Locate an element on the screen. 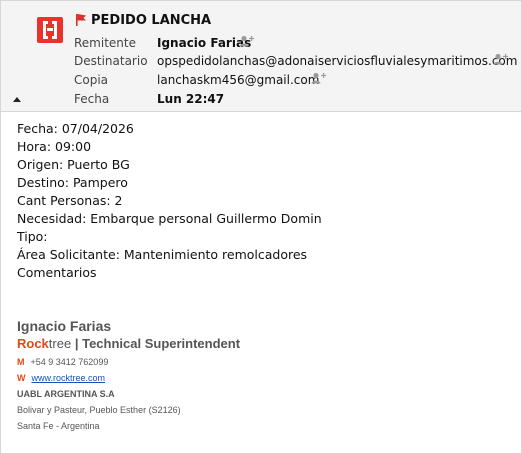  flag-icon is located at coordinates (81, 20).